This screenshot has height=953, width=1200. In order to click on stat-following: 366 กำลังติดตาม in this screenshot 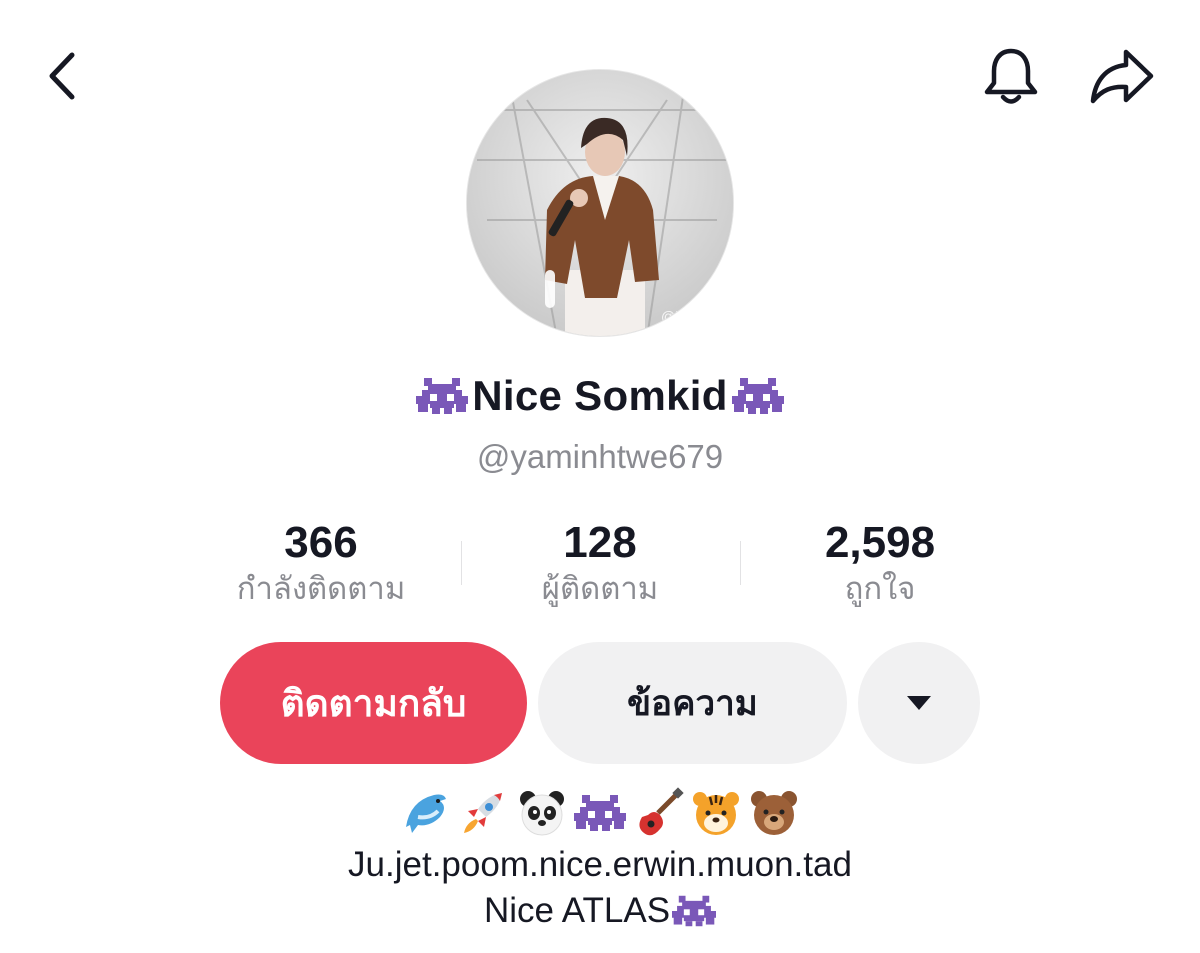, I will do `click(321, 562)`.